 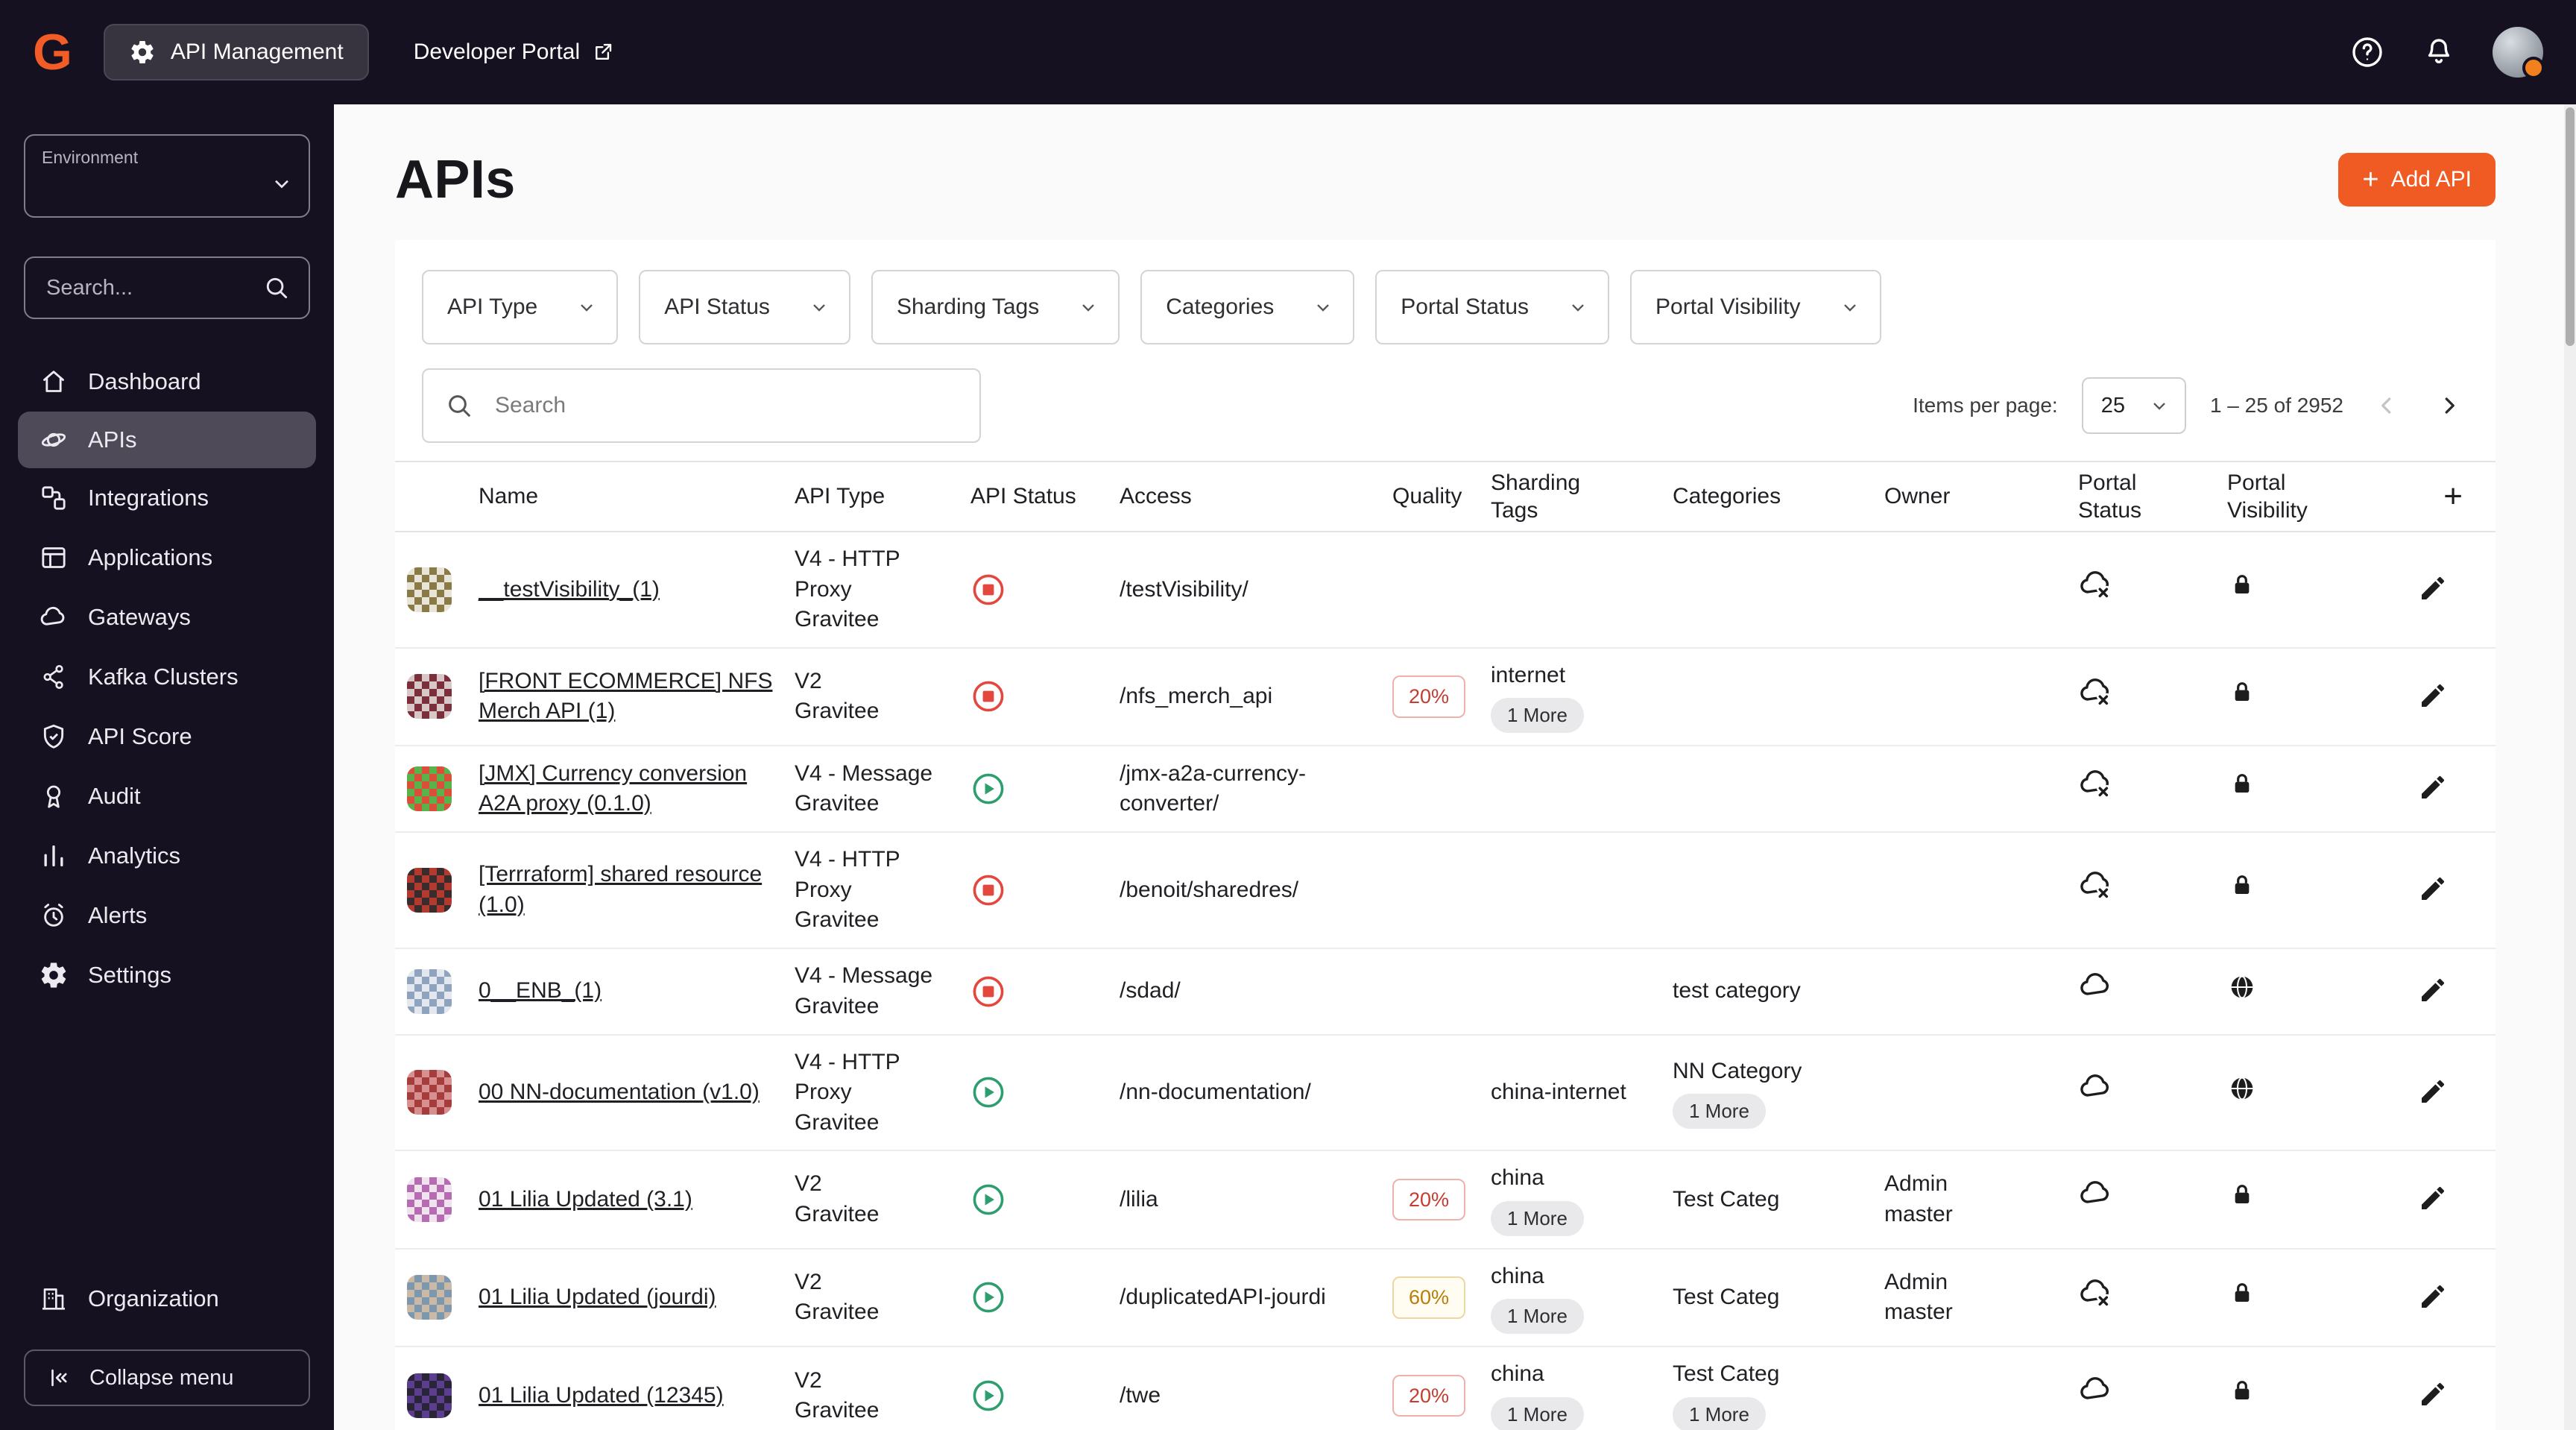 I want to click on cell-categories: test category, so click(x=1778, y=992).